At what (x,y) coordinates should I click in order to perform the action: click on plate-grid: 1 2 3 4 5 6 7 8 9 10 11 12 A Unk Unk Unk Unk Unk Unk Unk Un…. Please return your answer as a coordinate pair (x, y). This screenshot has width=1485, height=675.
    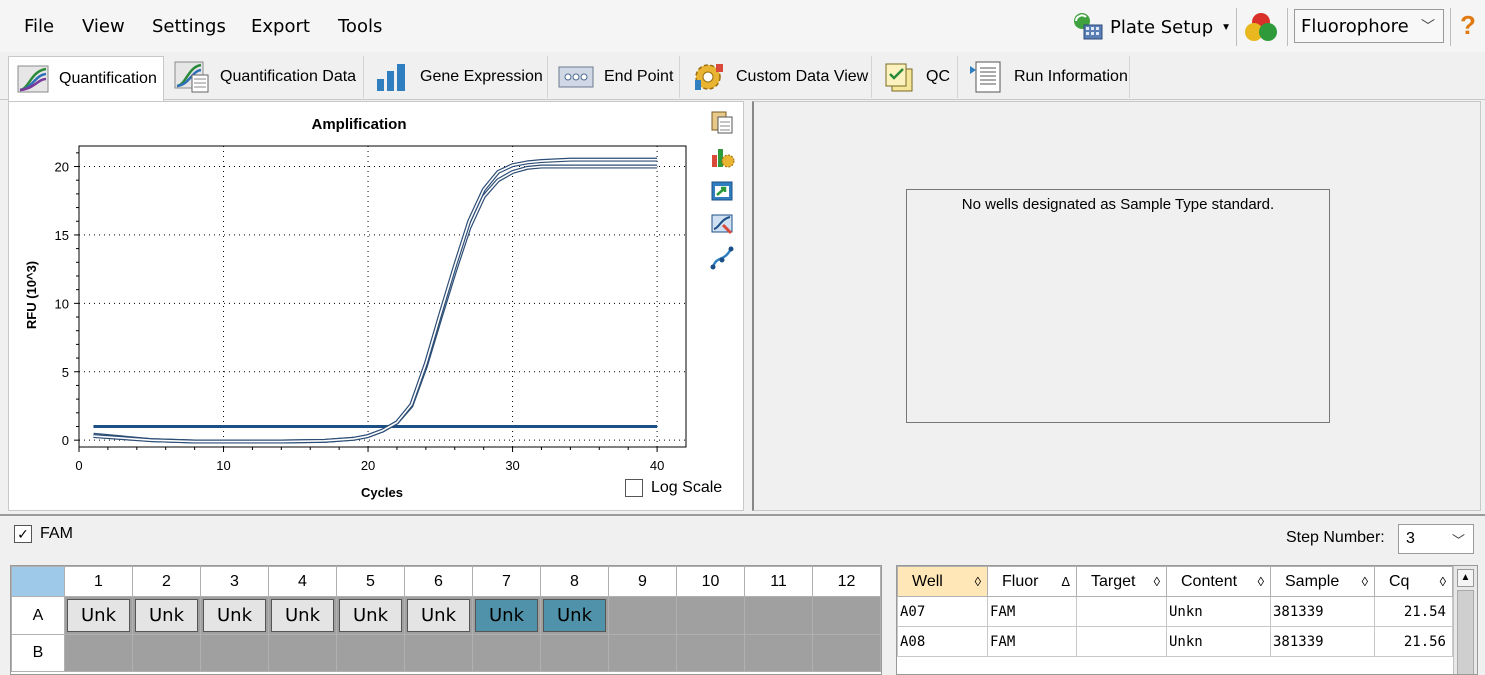
    Looking at the image, I should click on (446, 620).